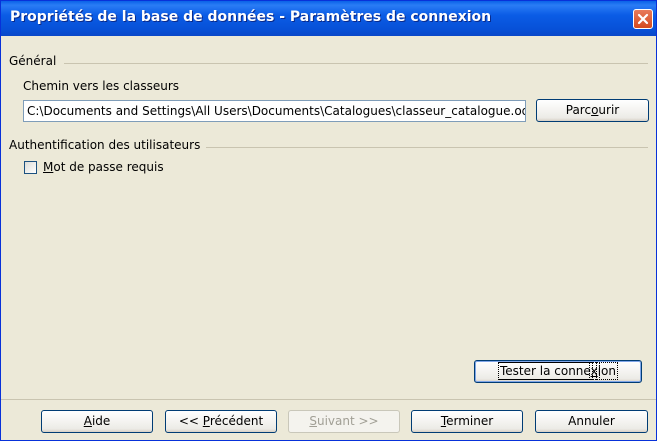  Describe the element at coordinates (591, 421) in the screenshot. I see `cancel-button: Annuler` at that location.